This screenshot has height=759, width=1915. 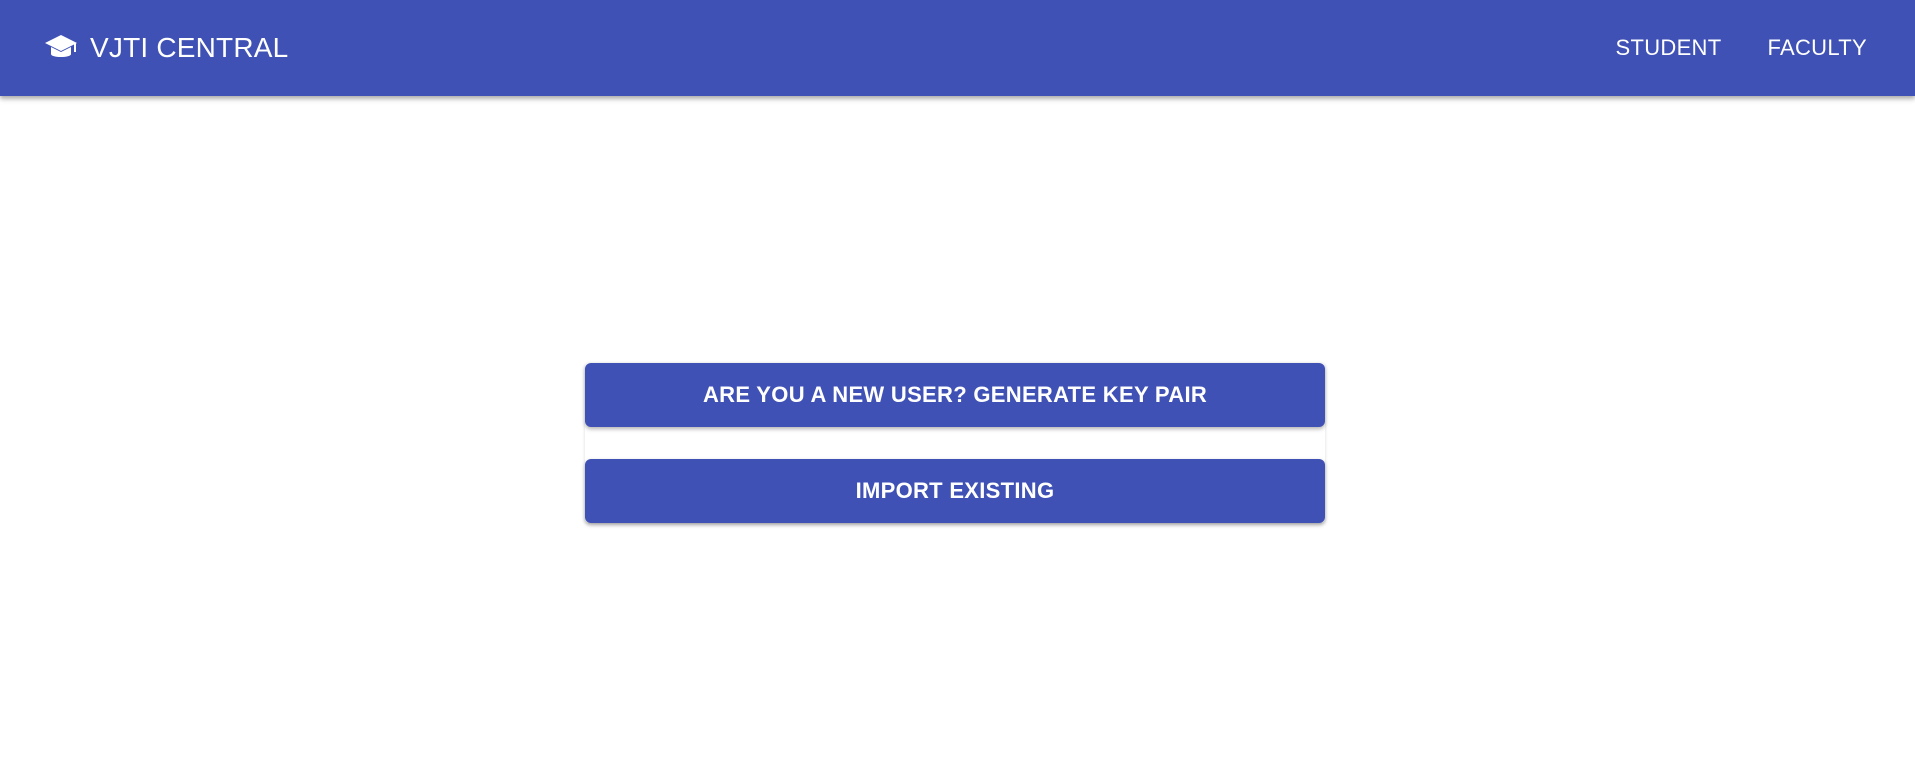 What do you see at coordinates (1669, 48) in the screenshot?
I see `nav-link-student: STUDENT` at bounding box center [1669, 48].